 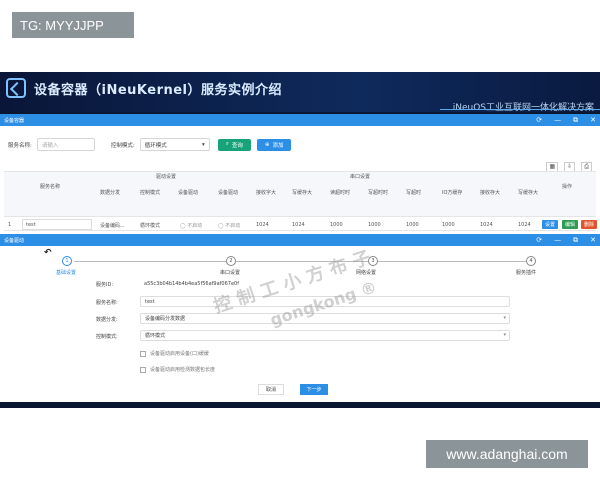 What do you see at coordinates (452, 193) in the screenshot?
I see `col-io-cache: IO方缓存` at bounding box center [452, 193].